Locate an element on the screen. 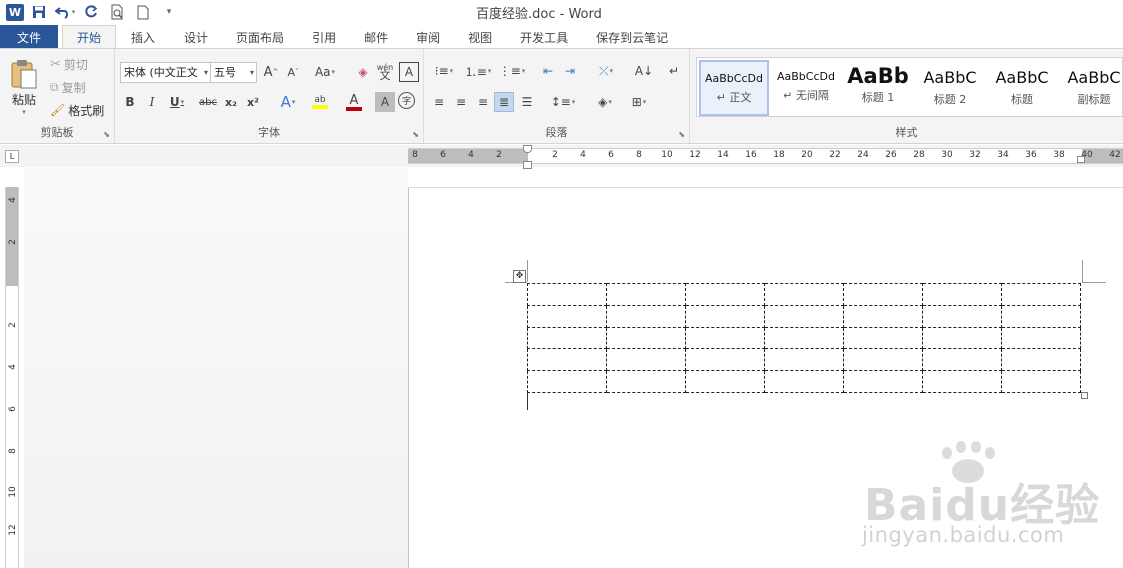 The height and width of the screenshot is (568, 1123). table-resize-handle-icon is located at coordinates (1084, 395).